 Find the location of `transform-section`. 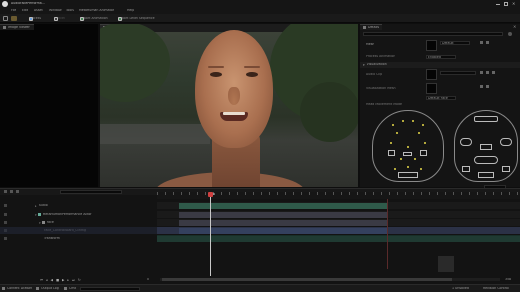

transform-section is located at coordinates (338, 239).